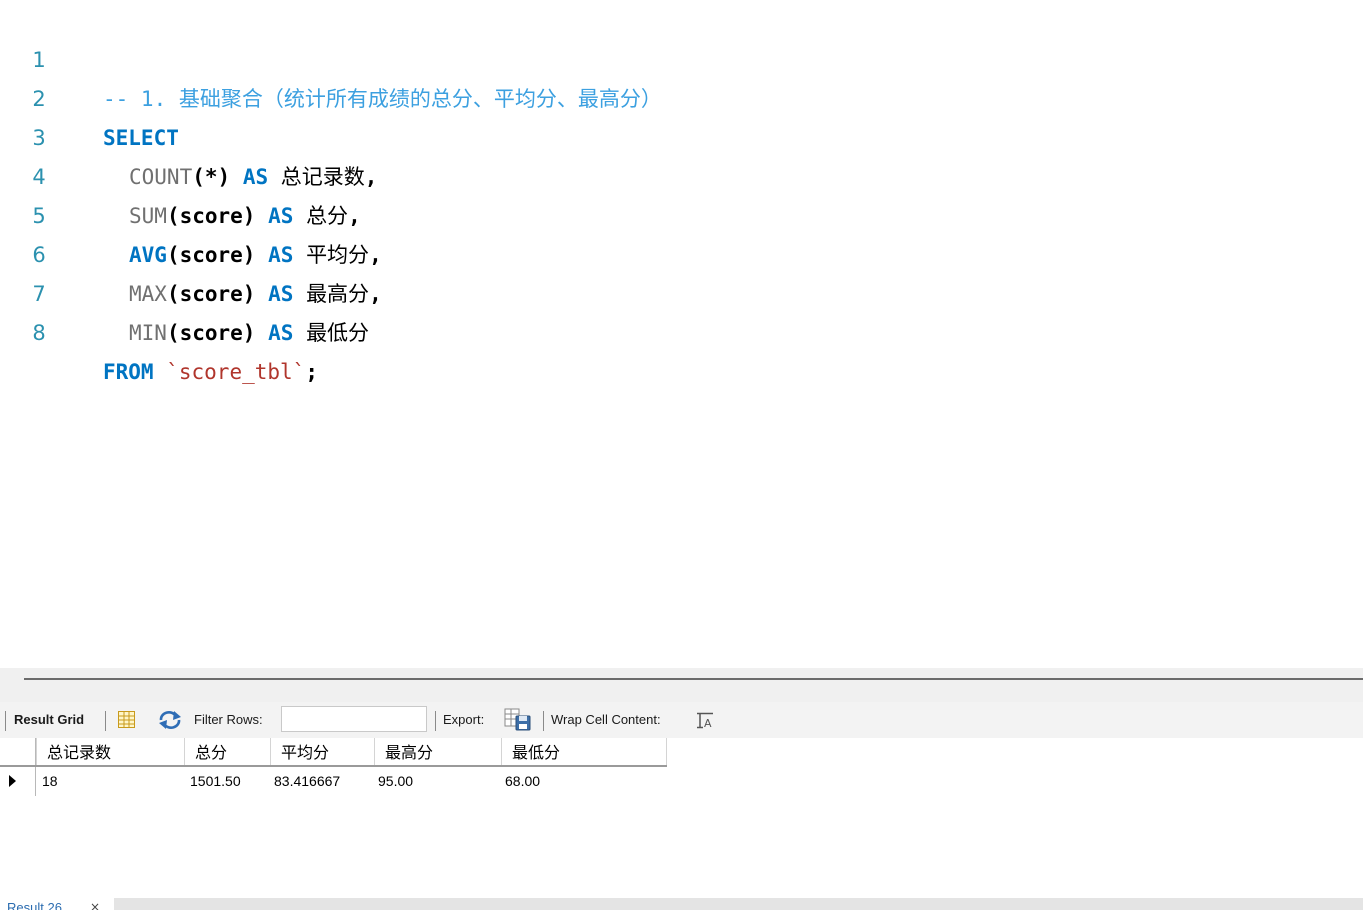  What do you see at coordinates (584, 751) in the screenshot?
I see `column-header: 最低分` at bounding box center [584, 751].